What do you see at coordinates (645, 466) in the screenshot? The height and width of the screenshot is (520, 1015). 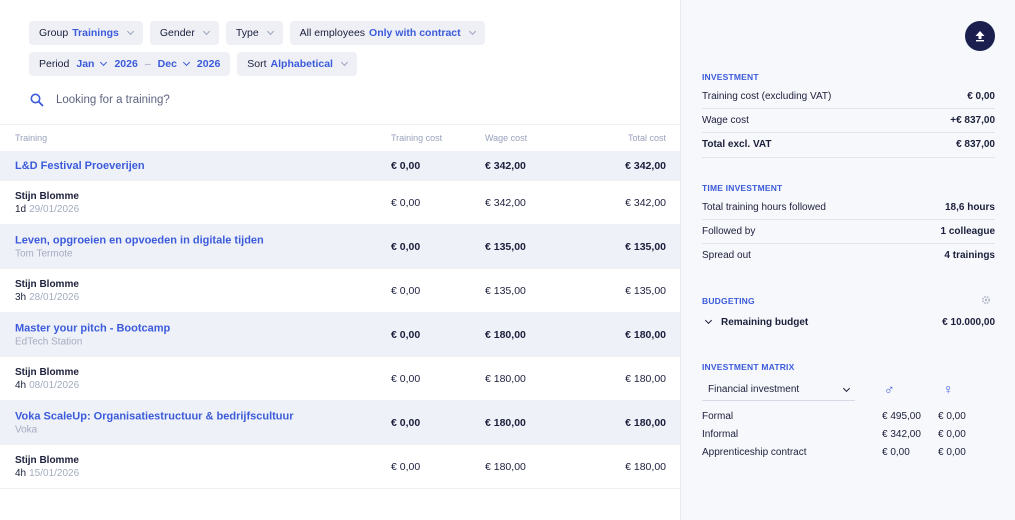 I see `row-total-cost: € 180,00` at bounding box center [645, 466].